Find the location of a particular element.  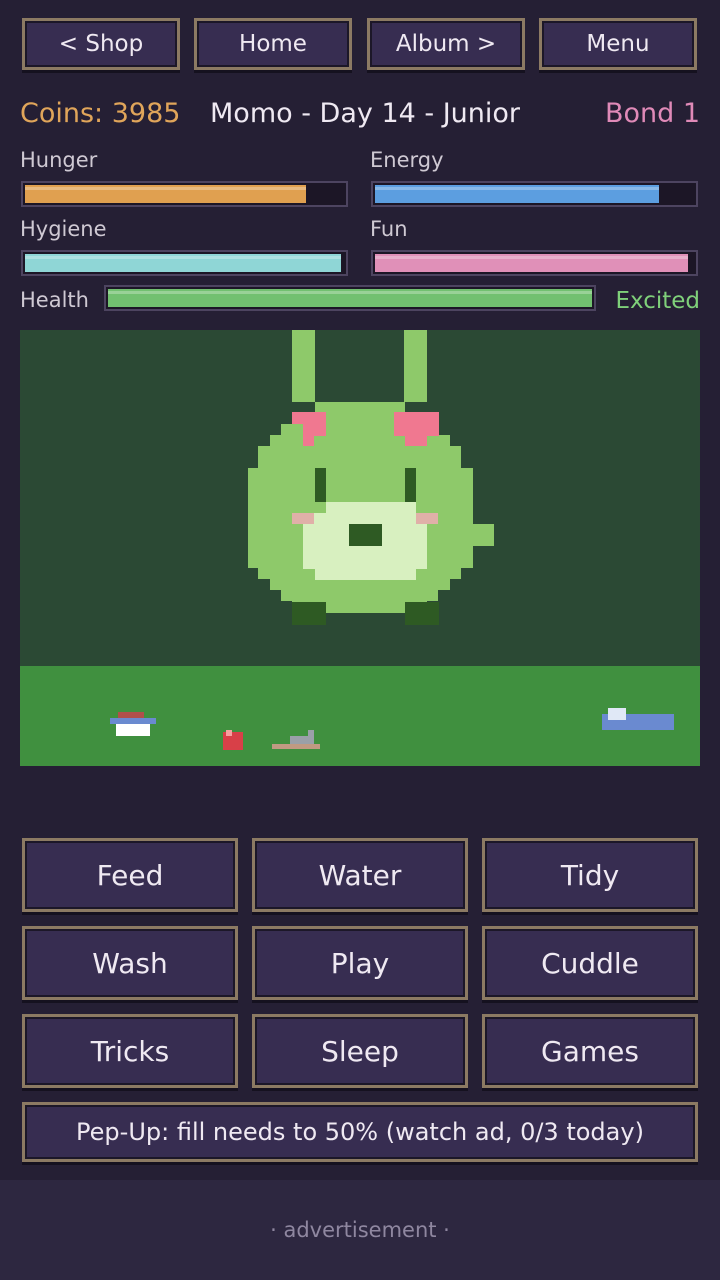

menu-button: Menu is located at coordinates (618, 44).